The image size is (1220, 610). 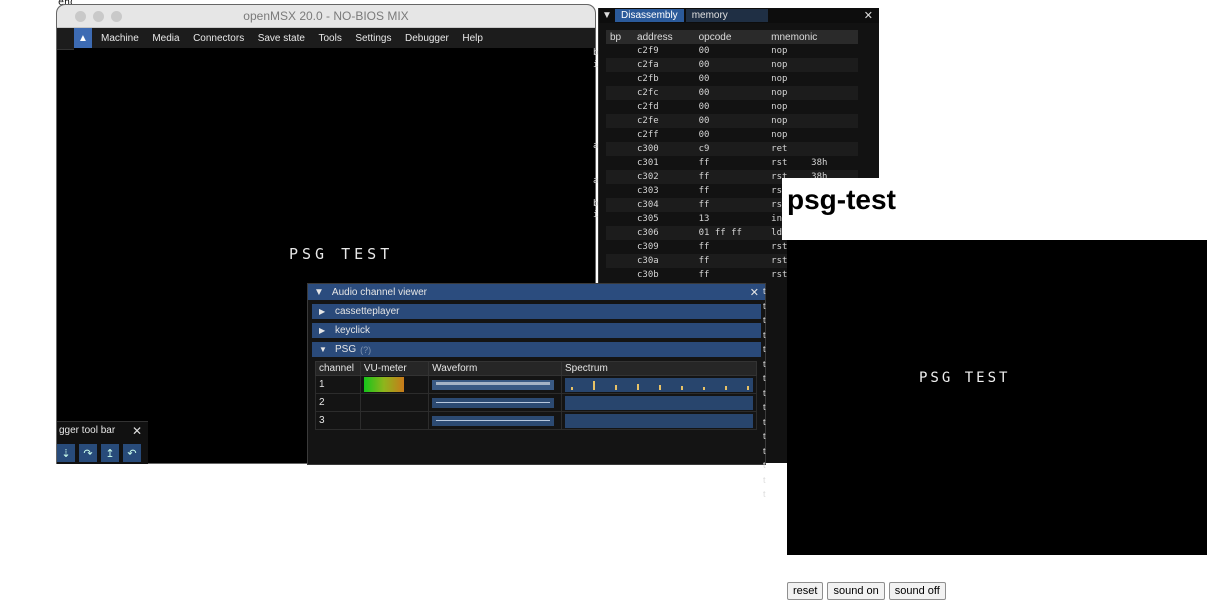 I want to click on side-char: a, so click(x=596, y=145).